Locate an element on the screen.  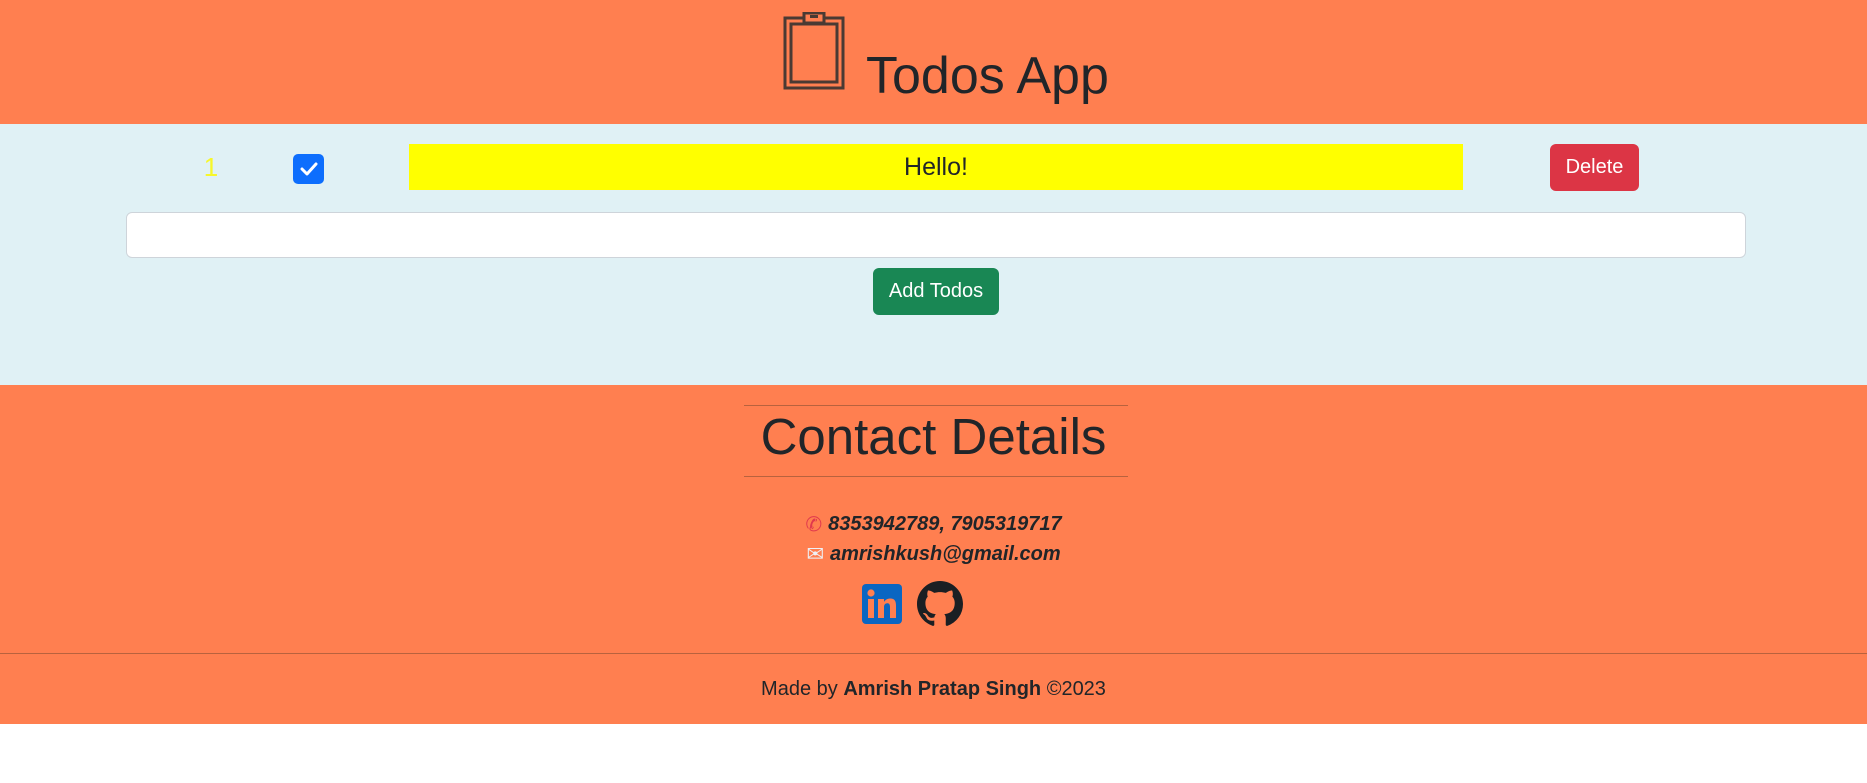
delete-button: Delete is located at coordinates (1594, 167).